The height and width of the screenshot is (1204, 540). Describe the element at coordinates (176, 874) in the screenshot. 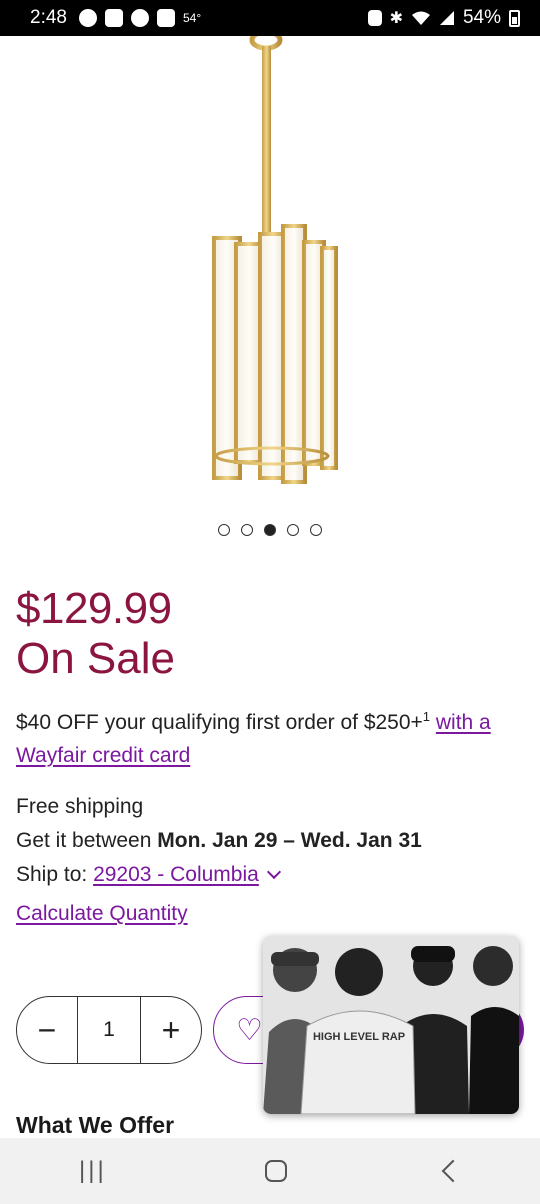

I see `ship-to-location-link: 29203 - Columbia` at that location.